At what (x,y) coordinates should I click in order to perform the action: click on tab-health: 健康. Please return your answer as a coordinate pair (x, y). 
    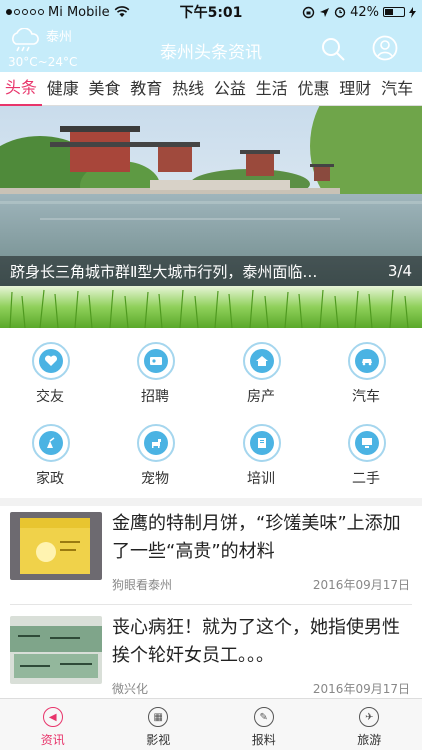
    Looking at the image, I should click on (63, 89).